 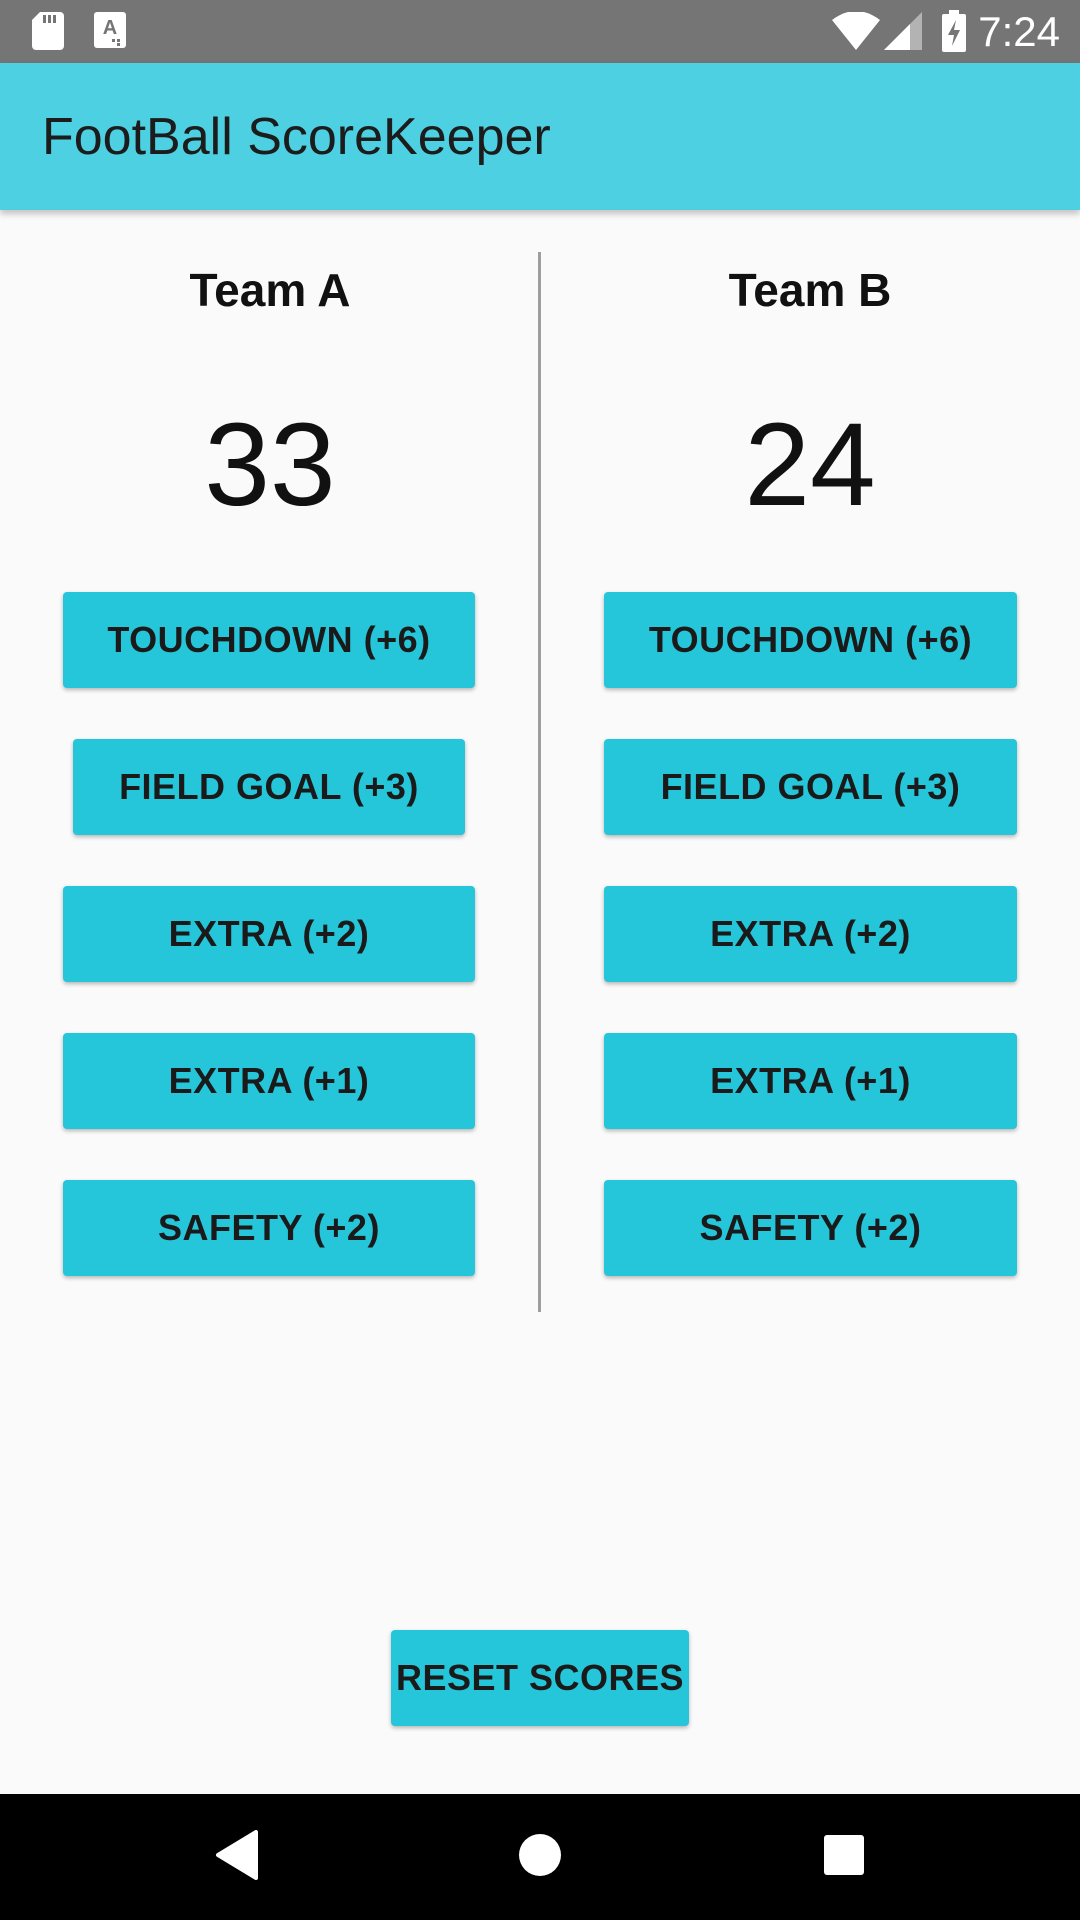 I want to click on app-bar: FootBall ScoreKeeper, so click(x=540, y=136).